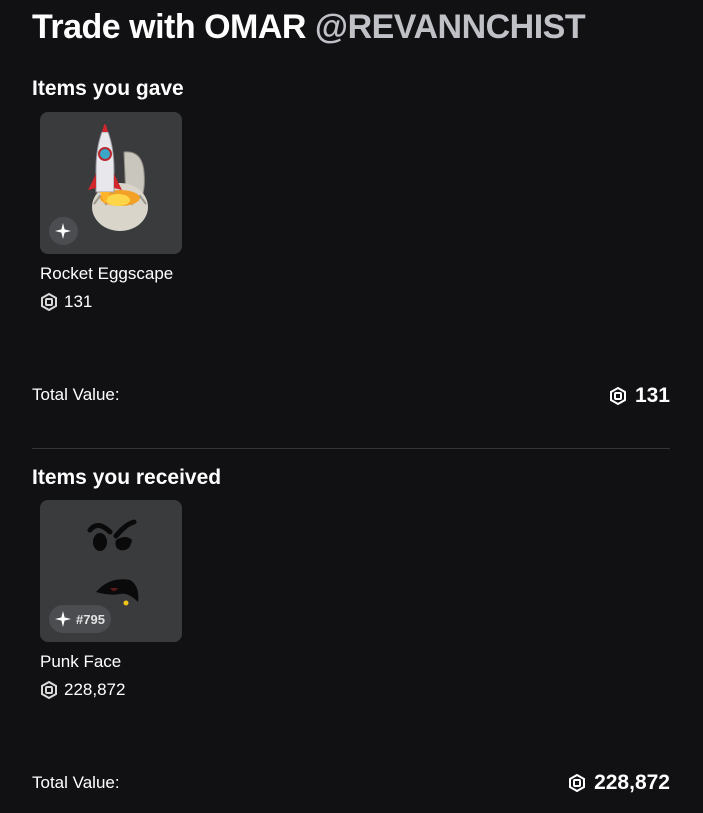 This screenshot has height=813, width=703. I want to click on total-value-gave: 131, so click(639, 396).